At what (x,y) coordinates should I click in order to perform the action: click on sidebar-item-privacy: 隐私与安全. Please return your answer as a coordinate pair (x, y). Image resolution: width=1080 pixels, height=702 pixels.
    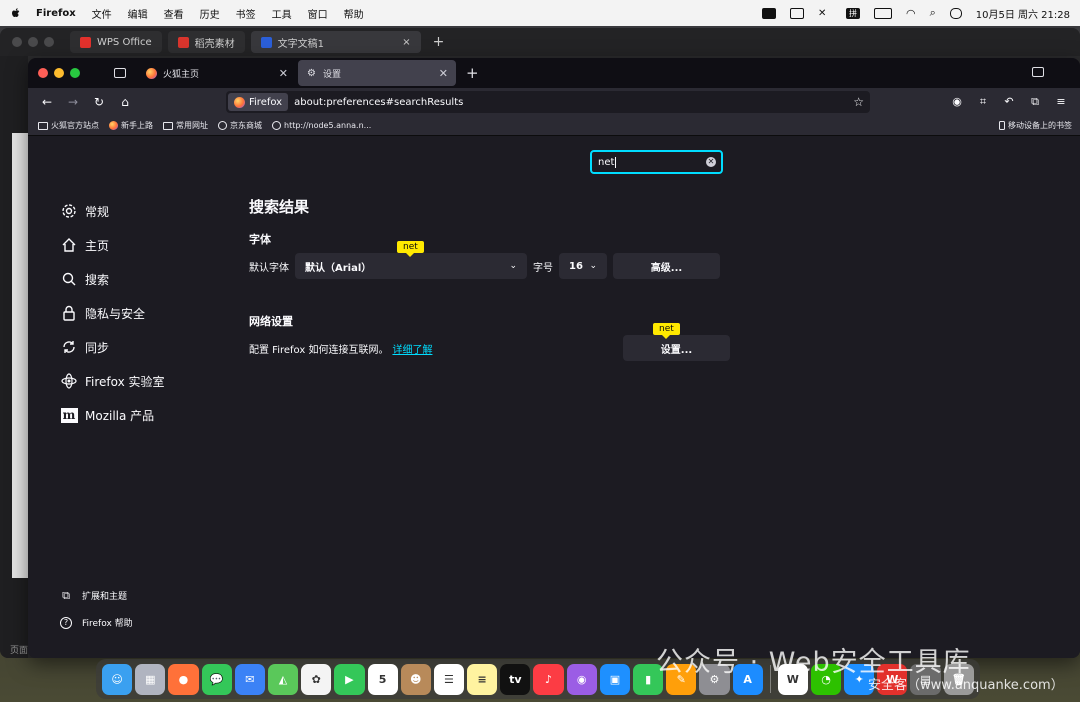
    Looking at the image, I should click on (112, 313).